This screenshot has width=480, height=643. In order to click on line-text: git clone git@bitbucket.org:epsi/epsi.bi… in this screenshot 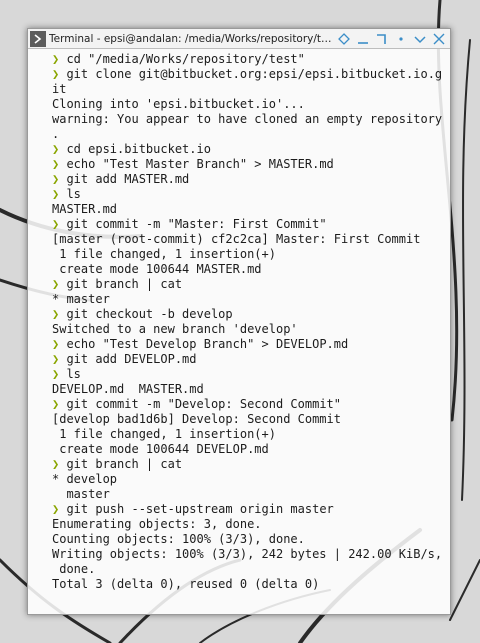, I will do `click(251, 74)`.